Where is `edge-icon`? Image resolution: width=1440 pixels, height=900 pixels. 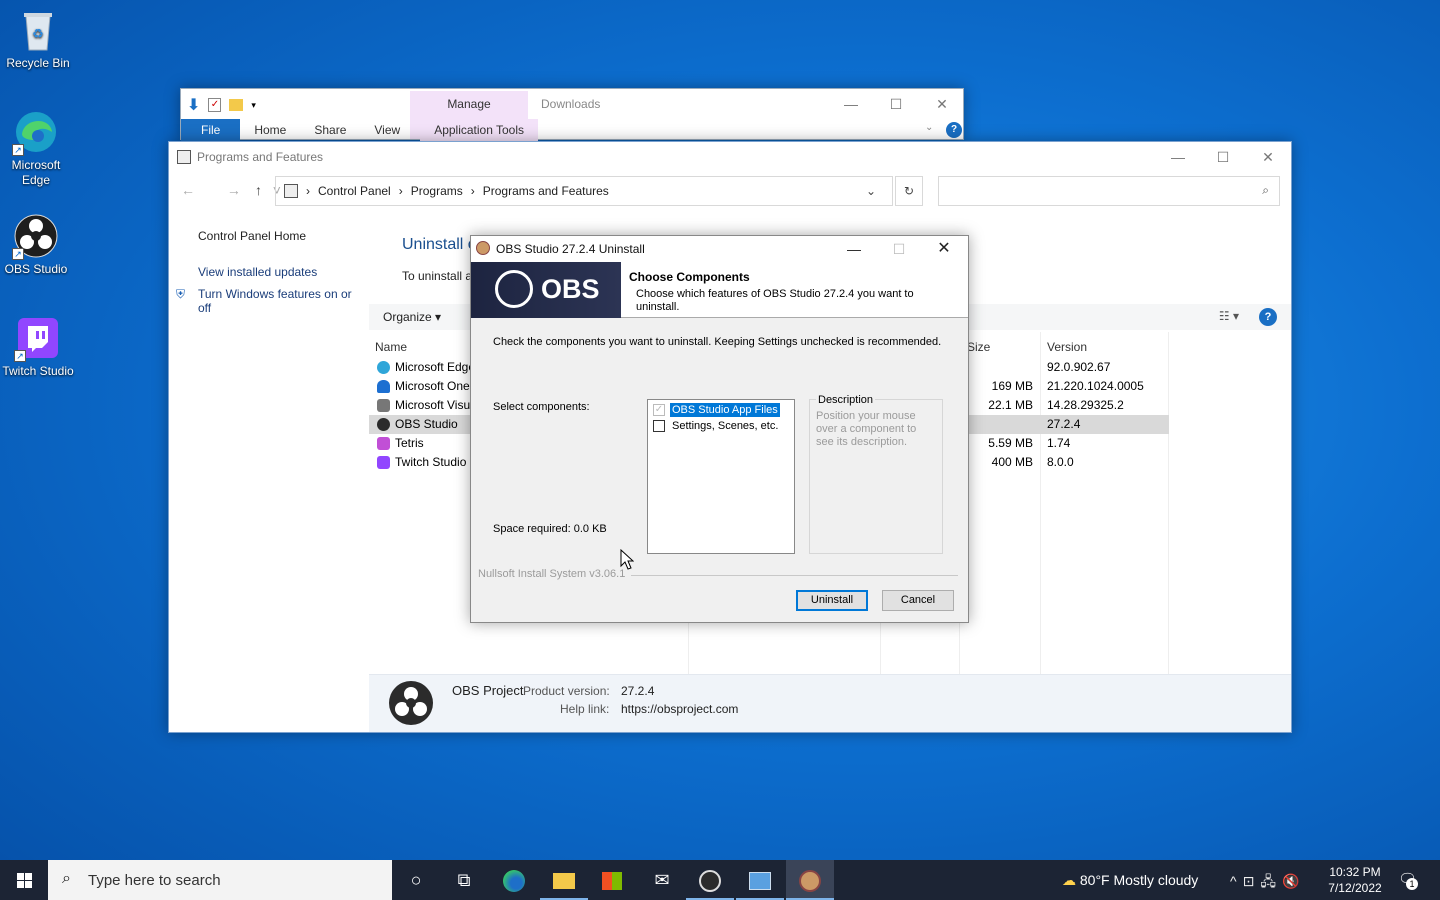
edge-icon is located at coordinates (514, 881).